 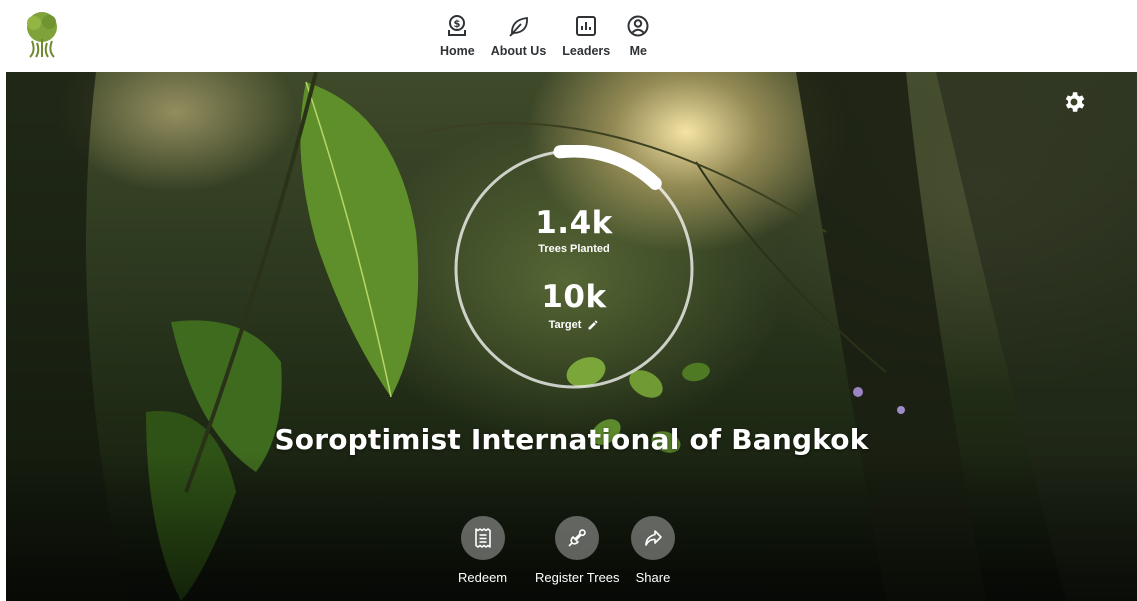 I want to click on nav-about-us-label: About Us, so click(x=518, y=51).